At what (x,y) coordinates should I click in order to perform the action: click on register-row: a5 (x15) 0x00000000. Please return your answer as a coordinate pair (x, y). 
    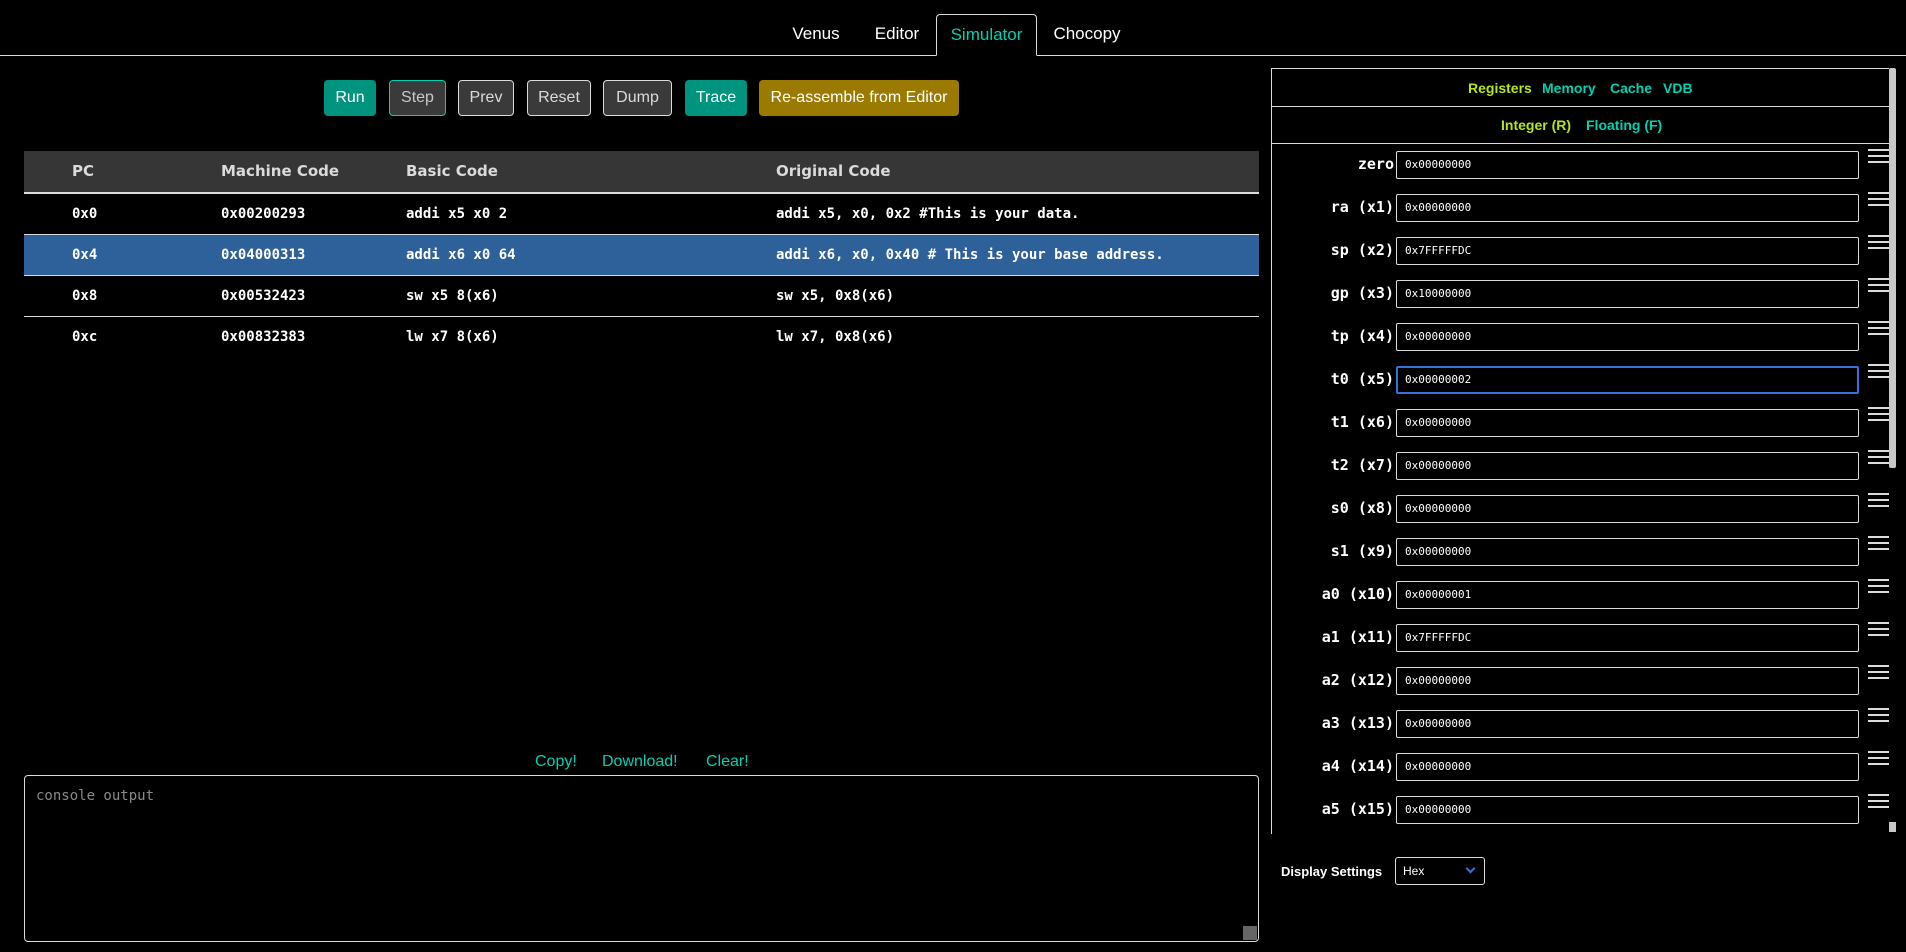
    Looking at the image, I should click on (1583, 811).